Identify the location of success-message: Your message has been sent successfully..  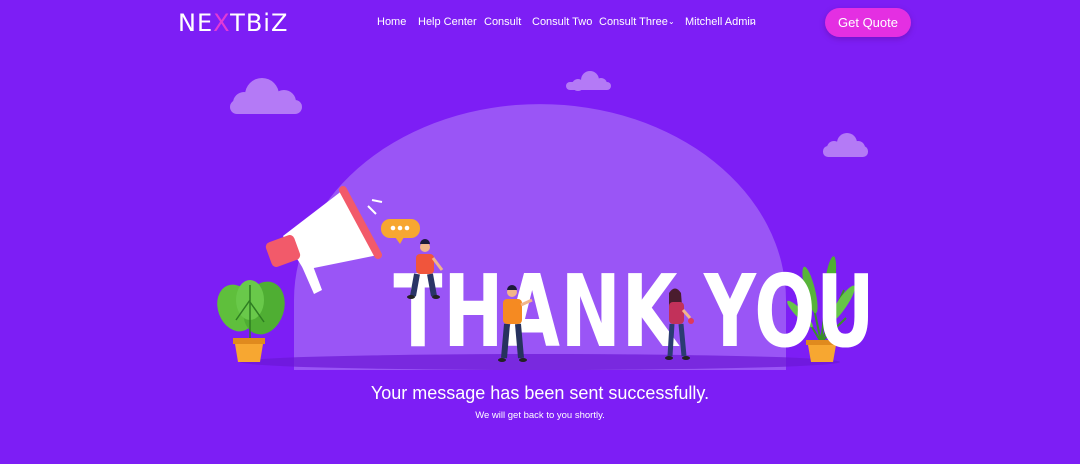
(540, 393).